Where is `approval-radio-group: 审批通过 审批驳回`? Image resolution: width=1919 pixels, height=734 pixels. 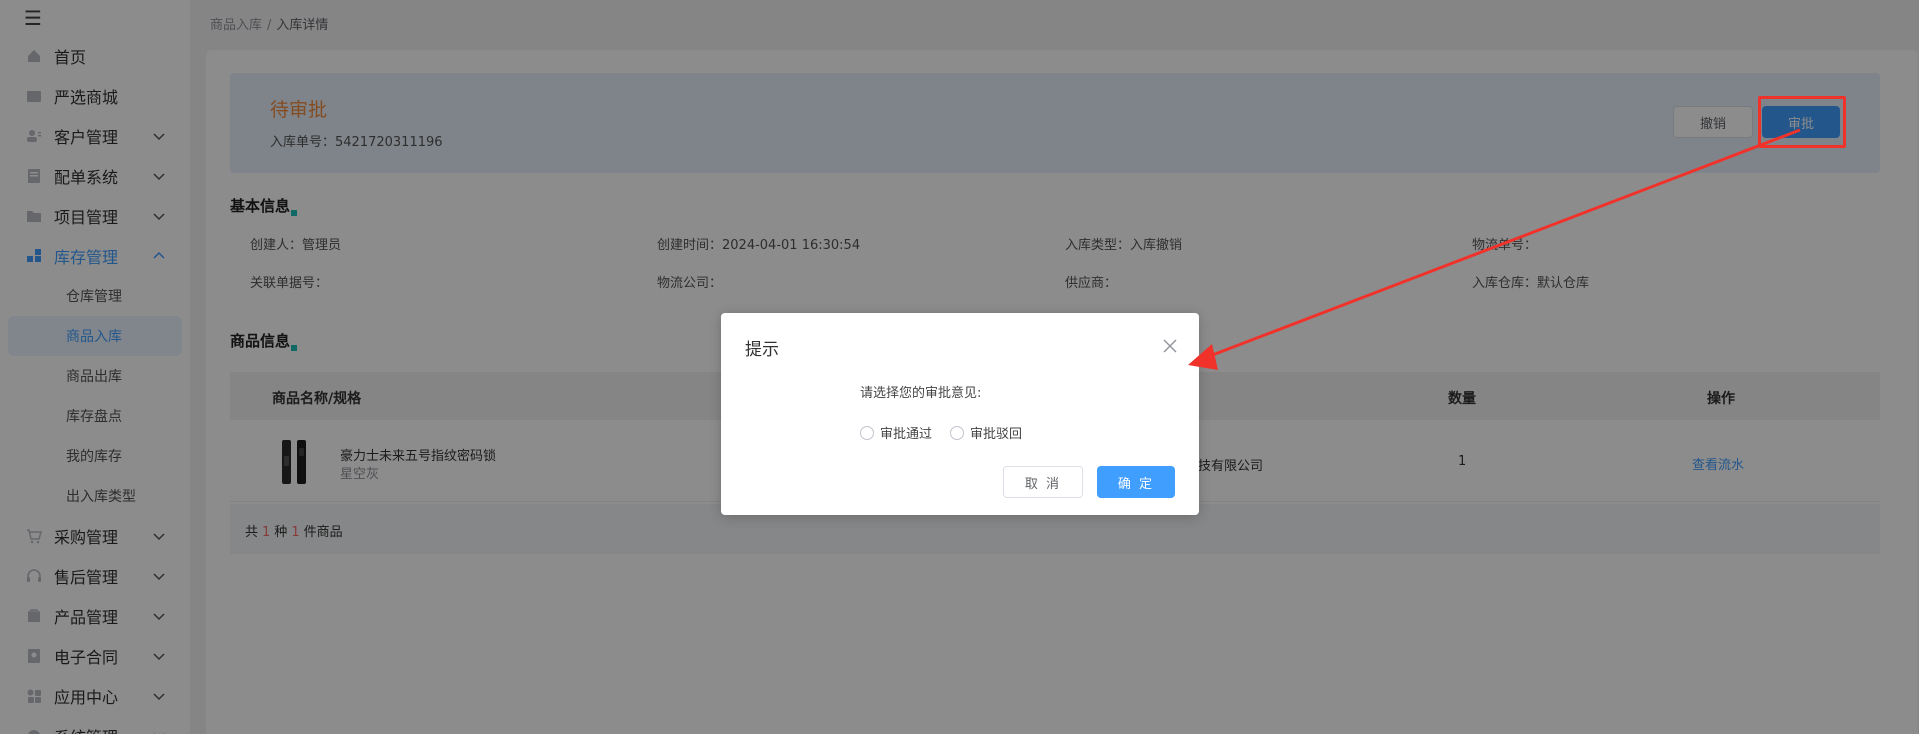
approval-radio-group: 审批通过 审批驳回 is located at coordinates (941, 432).